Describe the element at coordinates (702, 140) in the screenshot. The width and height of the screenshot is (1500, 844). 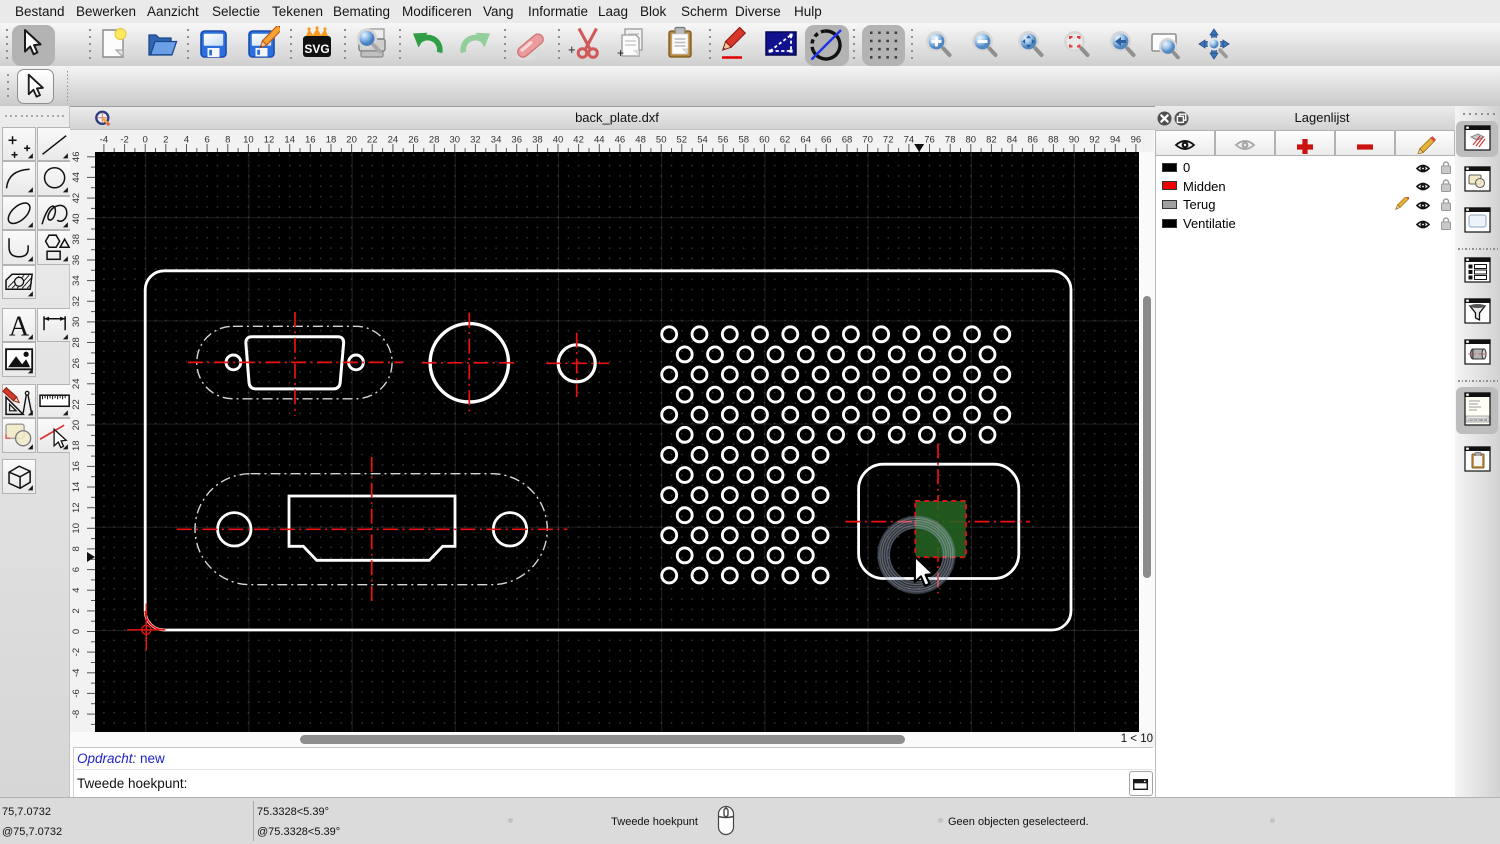
I see `svg-text: 54` at that location.